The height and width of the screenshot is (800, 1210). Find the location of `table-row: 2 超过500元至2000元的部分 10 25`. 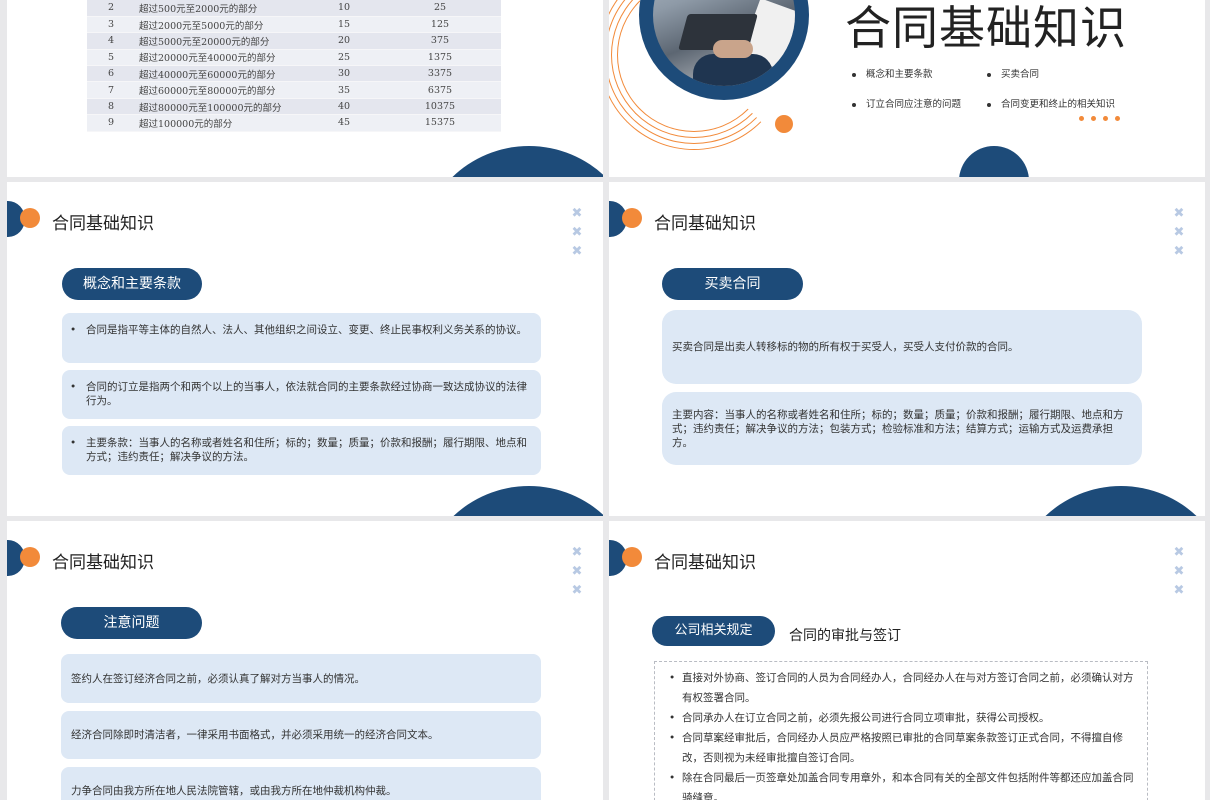

table-row: 2 超过500元至2000元的部分 10 25 is located at coordinates (294, 8).